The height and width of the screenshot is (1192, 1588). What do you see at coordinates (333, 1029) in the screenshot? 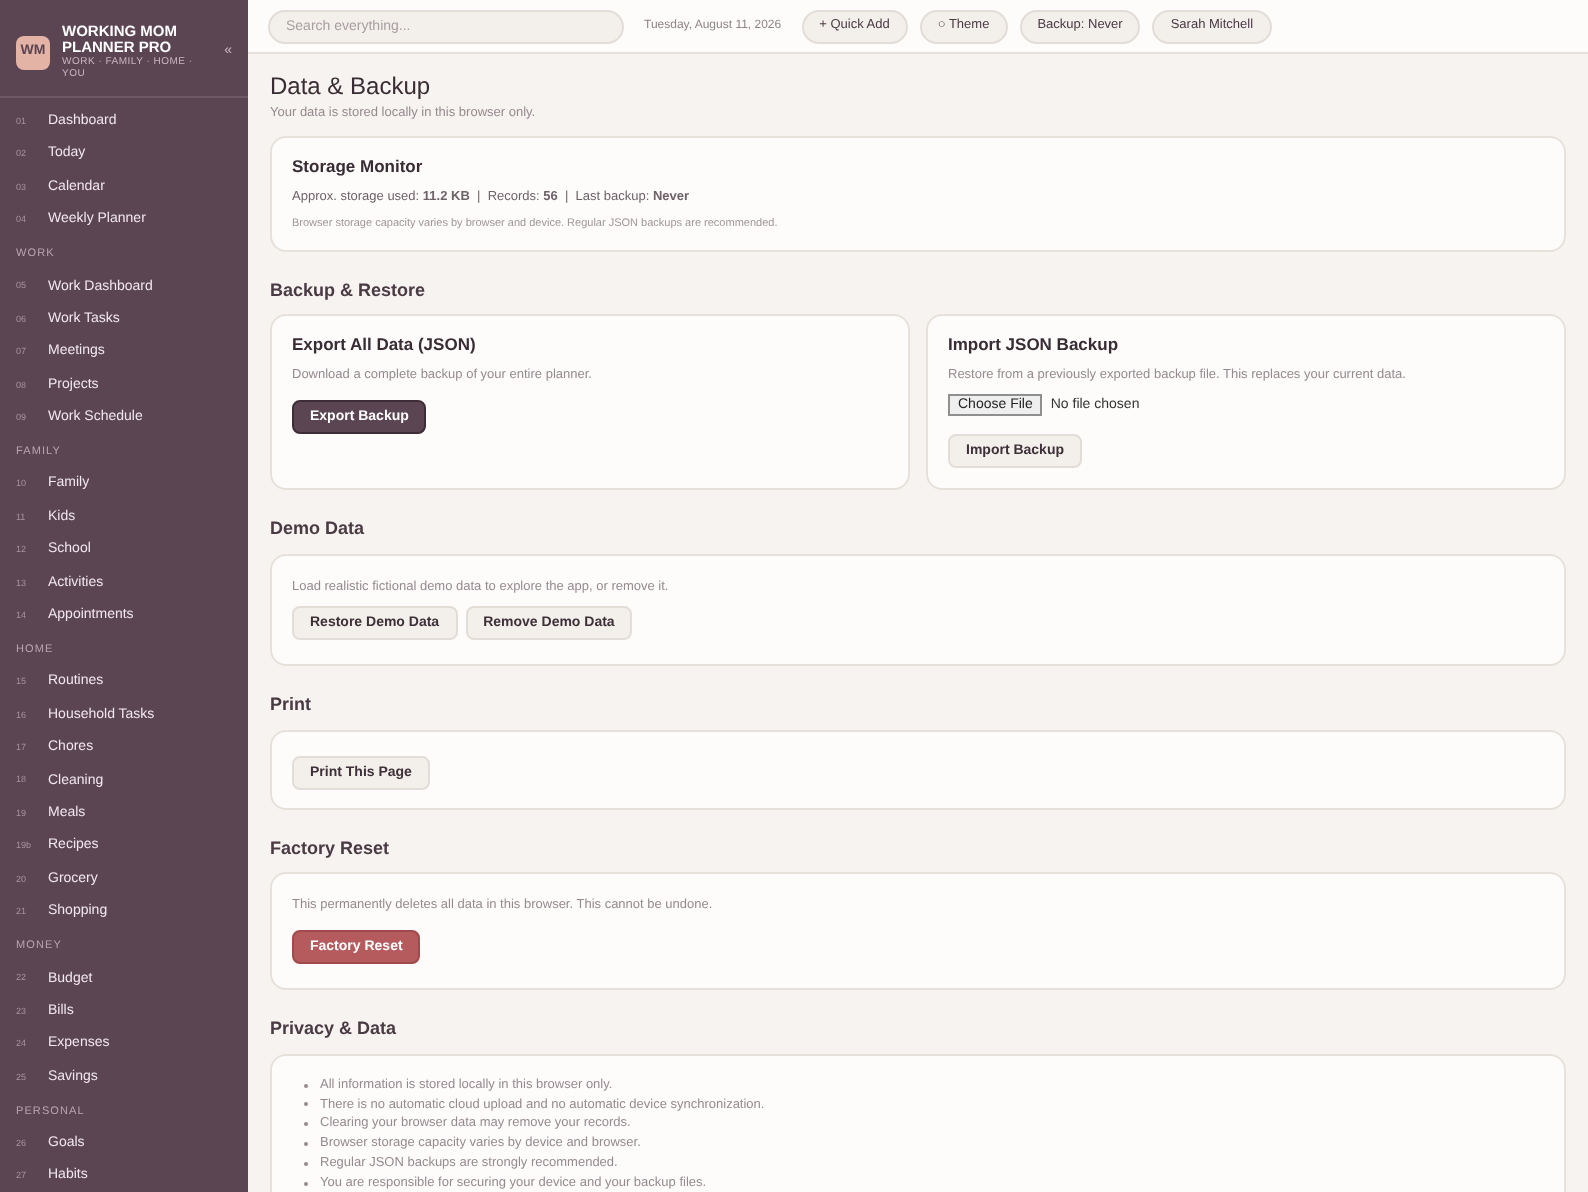
I see `section-heading: Privacy & Data` at bounding box center [333, 1029].